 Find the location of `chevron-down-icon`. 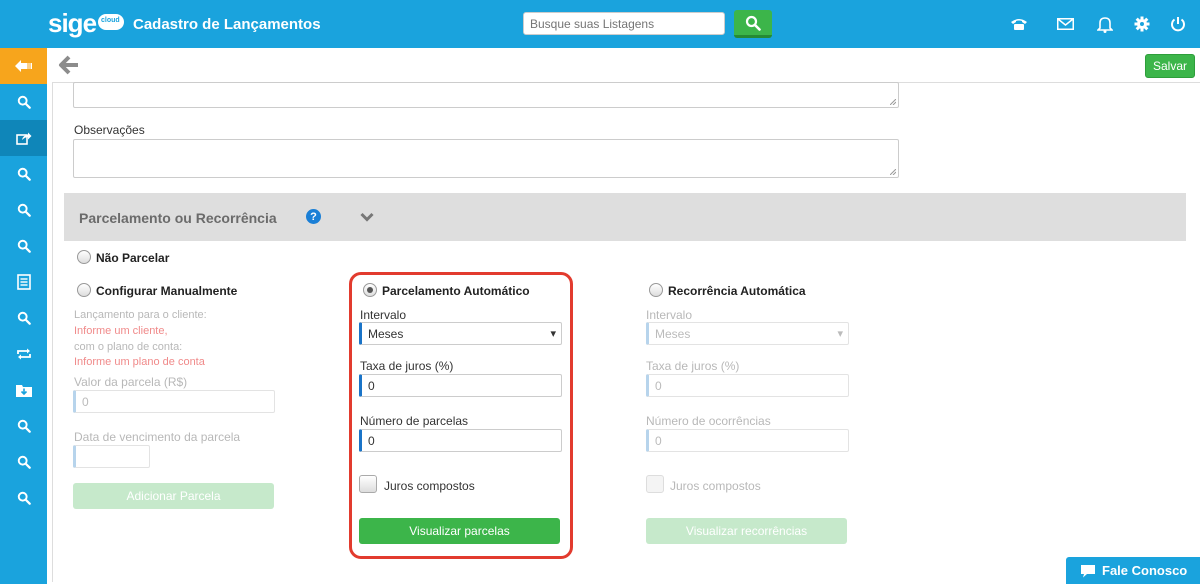

chevron-down-icon is located at coordinates (367, 217).